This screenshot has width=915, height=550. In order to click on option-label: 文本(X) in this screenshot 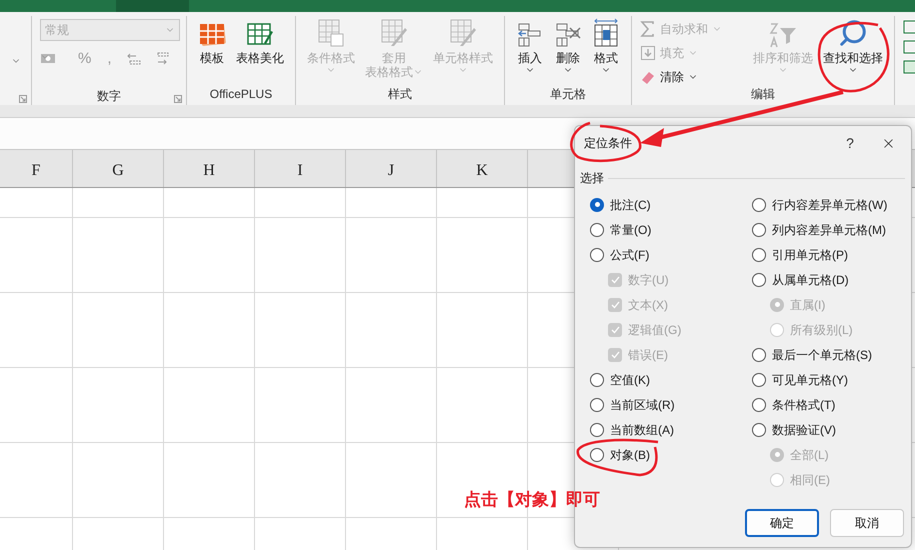, I will do `click(648, 305)`.